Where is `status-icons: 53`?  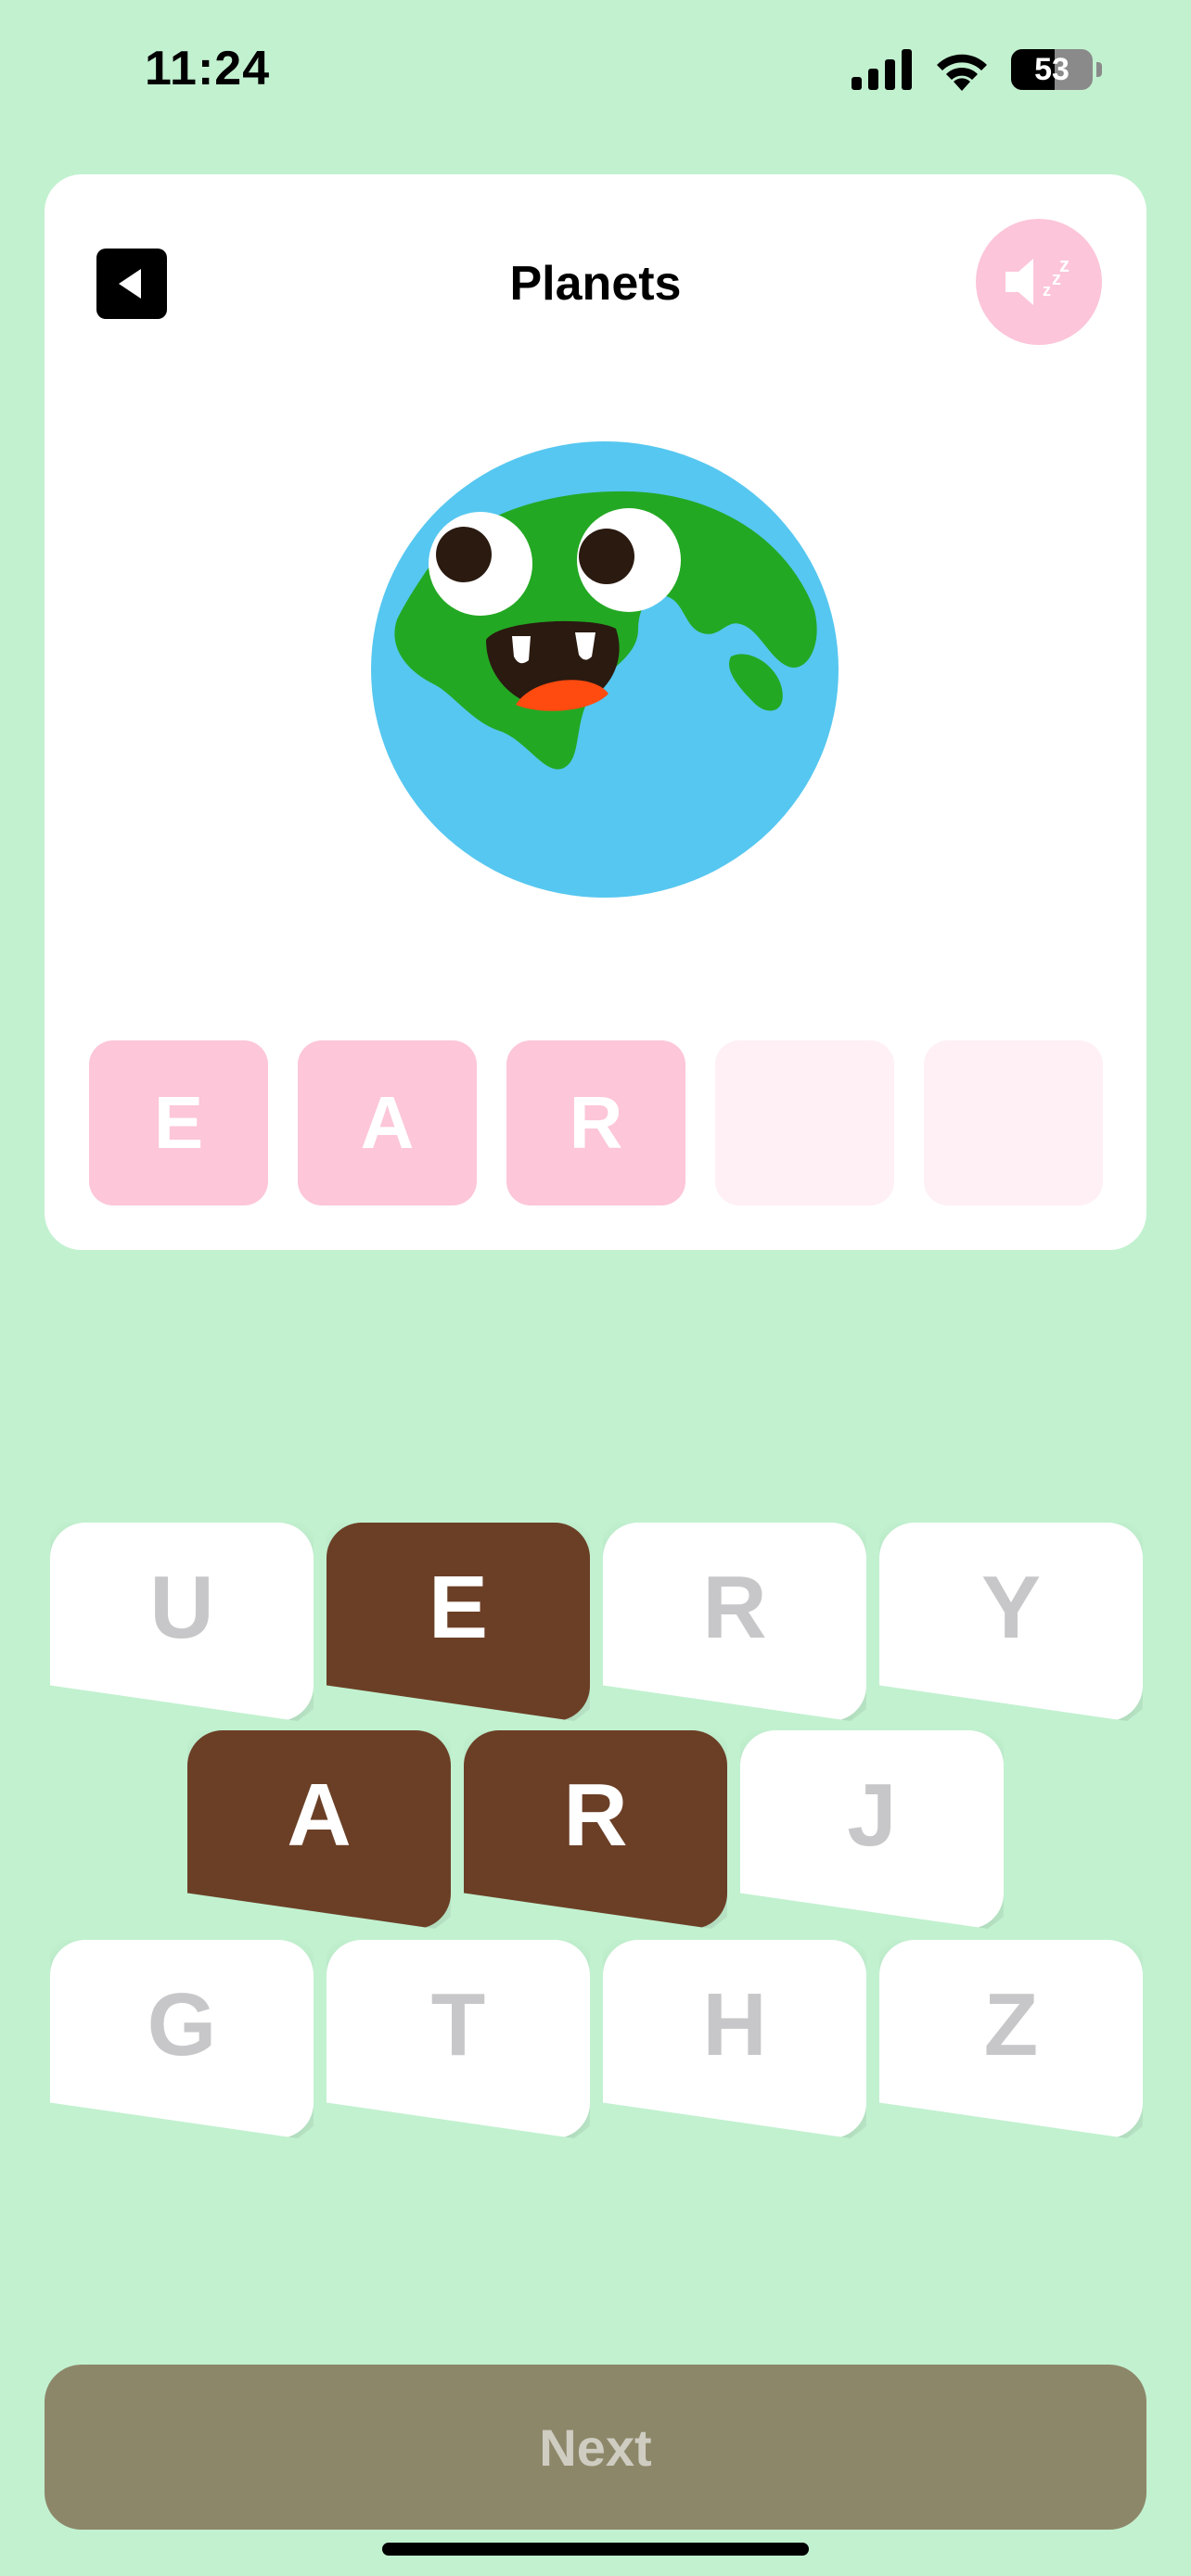 status-icons: 53 is located at coordinates (977, 69).